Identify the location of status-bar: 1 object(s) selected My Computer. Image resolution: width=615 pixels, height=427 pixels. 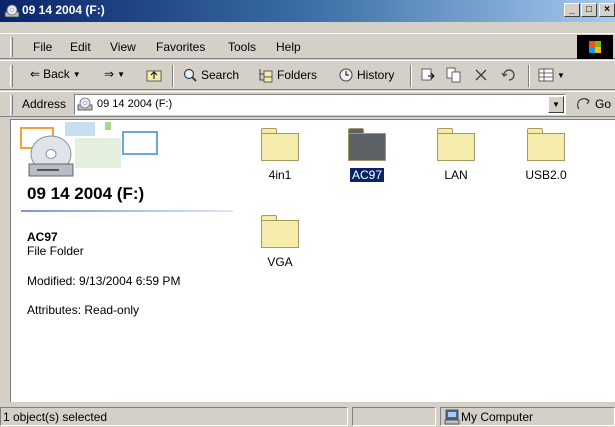
(307, 416).